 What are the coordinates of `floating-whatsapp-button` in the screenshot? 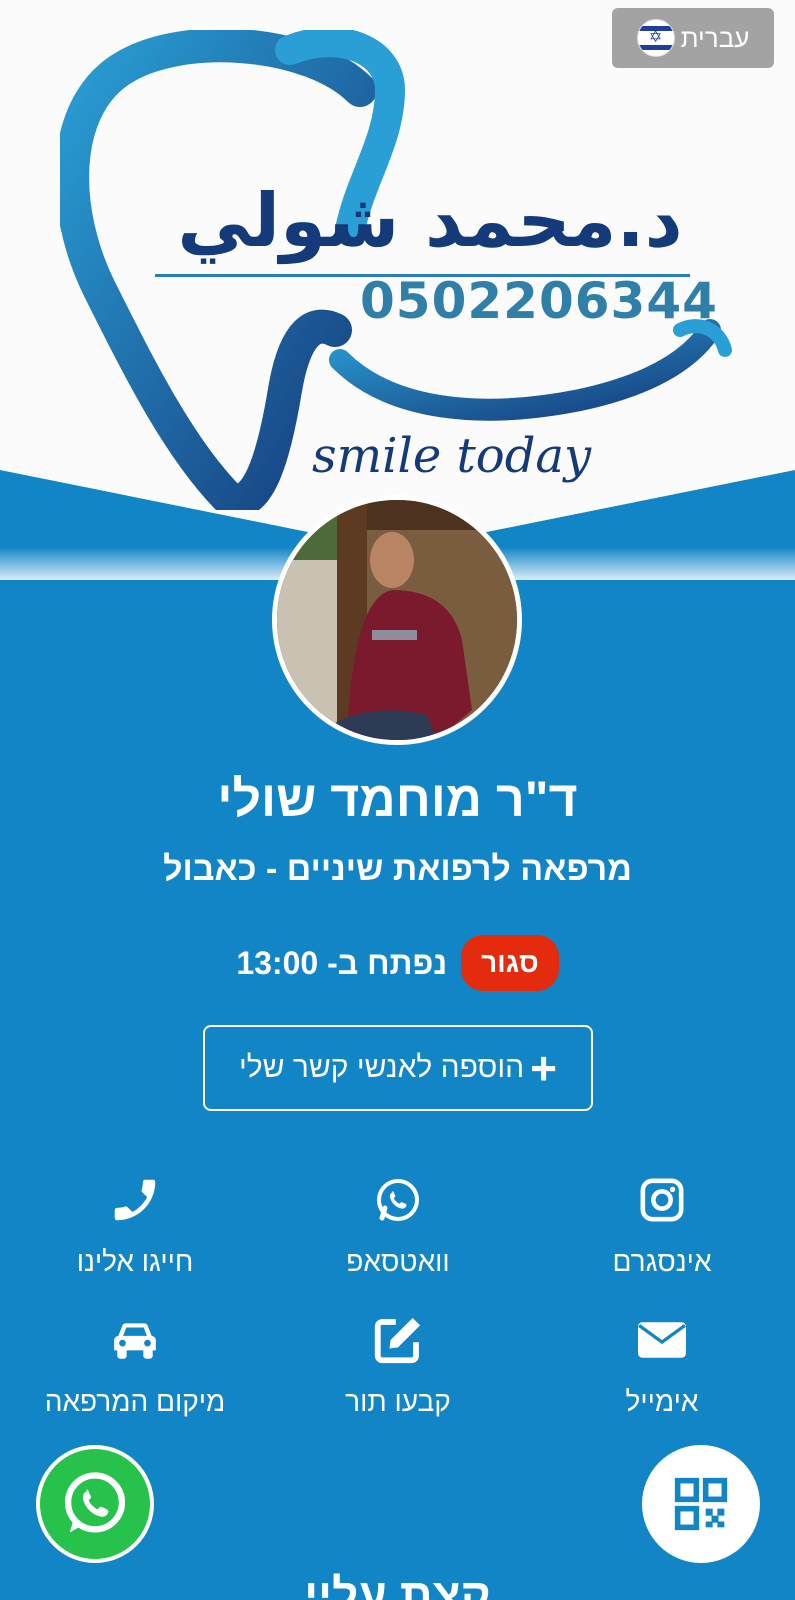 It's located at (95, 1504).